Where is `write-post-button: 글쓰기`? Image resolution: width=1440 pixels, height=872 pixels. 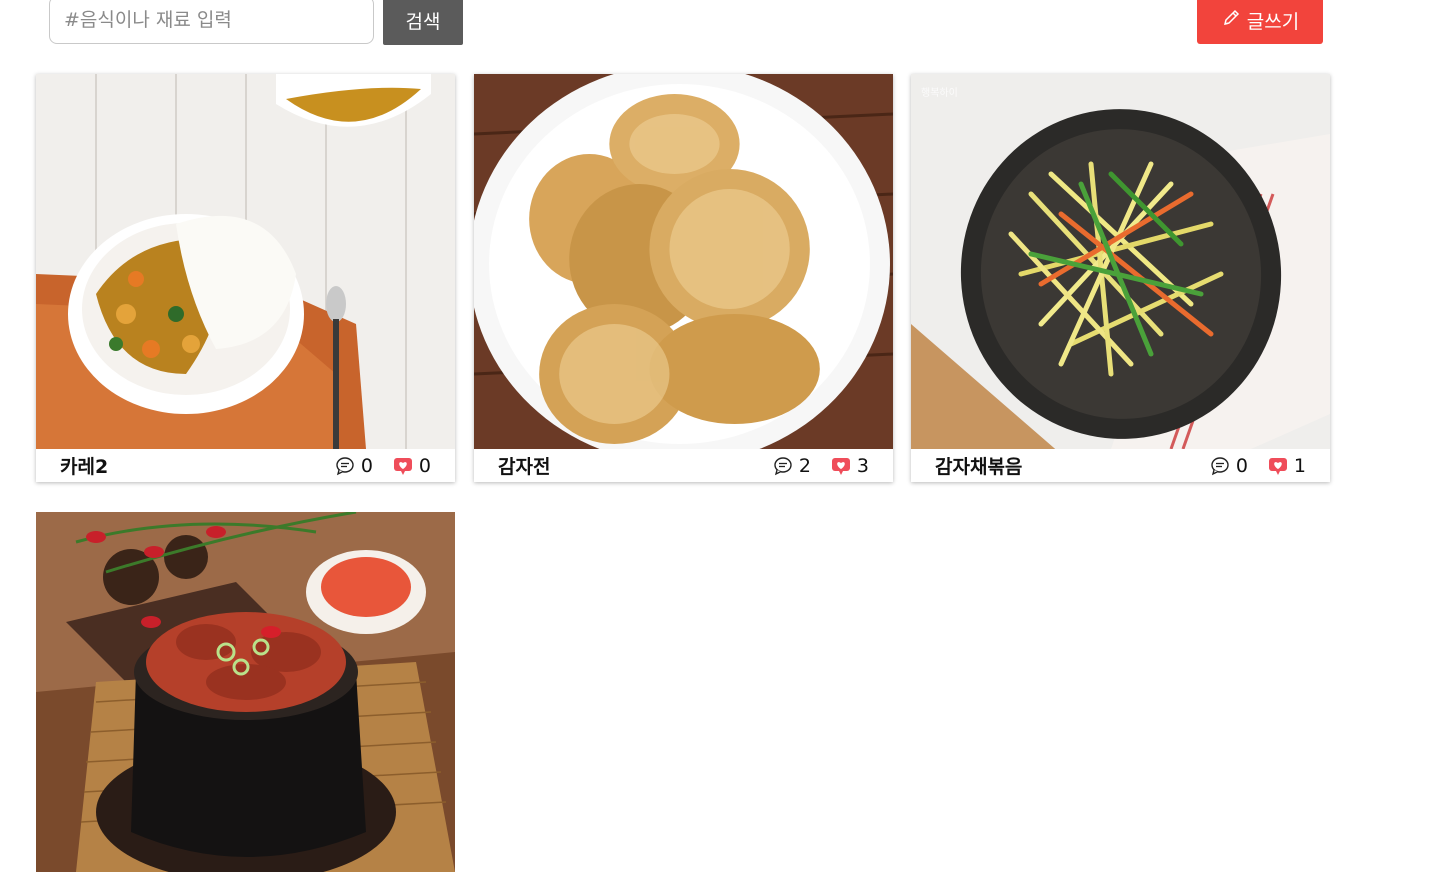
write-post-button: 글쓰기 is located at coordinates (1260, 22).